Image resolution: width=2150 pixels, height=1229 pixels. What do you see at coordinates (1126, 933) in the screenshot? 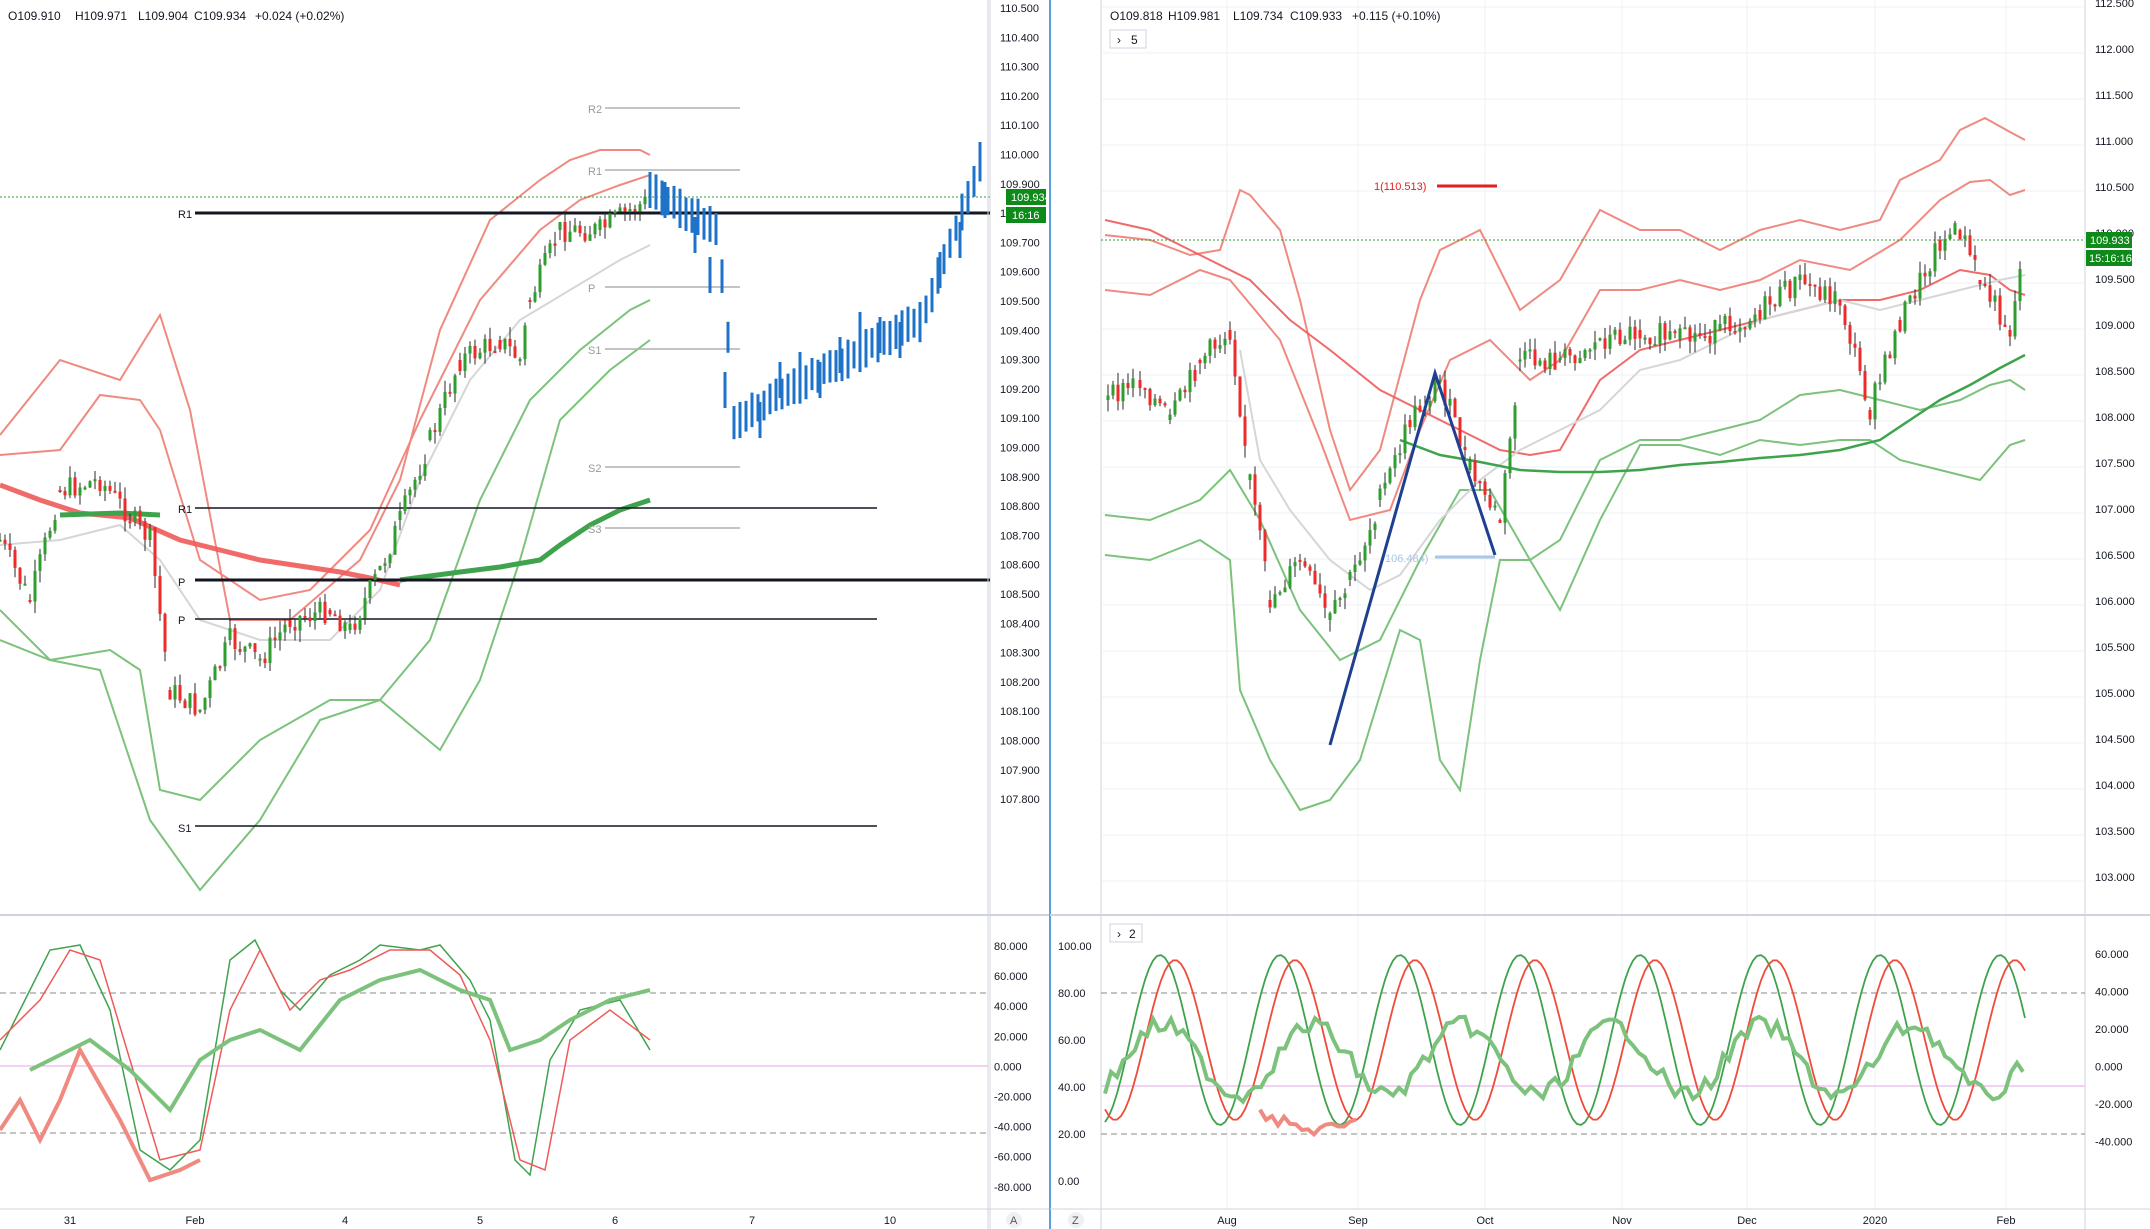
I see `right-osc-collapse-button` at bounding box center [1126, 933].